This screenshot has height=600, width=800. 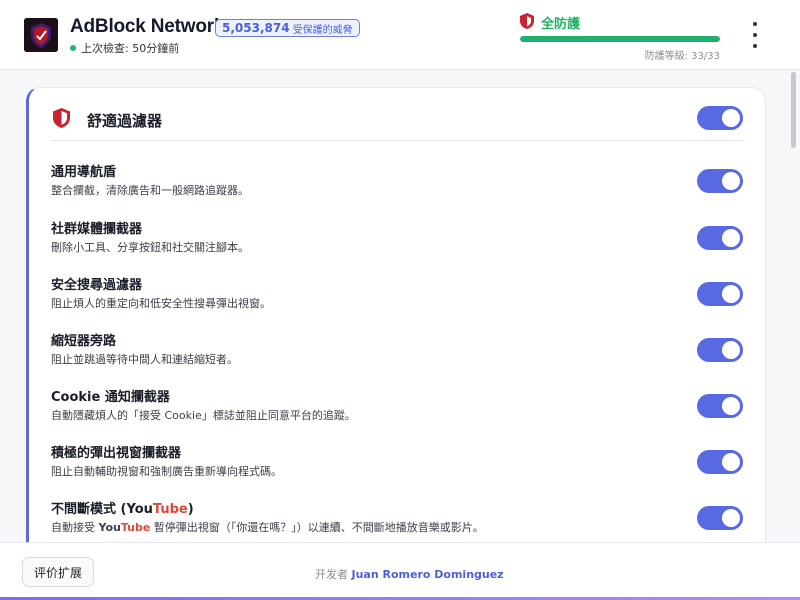 What do you see at coordinates (73, 48) in the screenshot?
I see `status-dot-icon` at bounding box center [73, 48].